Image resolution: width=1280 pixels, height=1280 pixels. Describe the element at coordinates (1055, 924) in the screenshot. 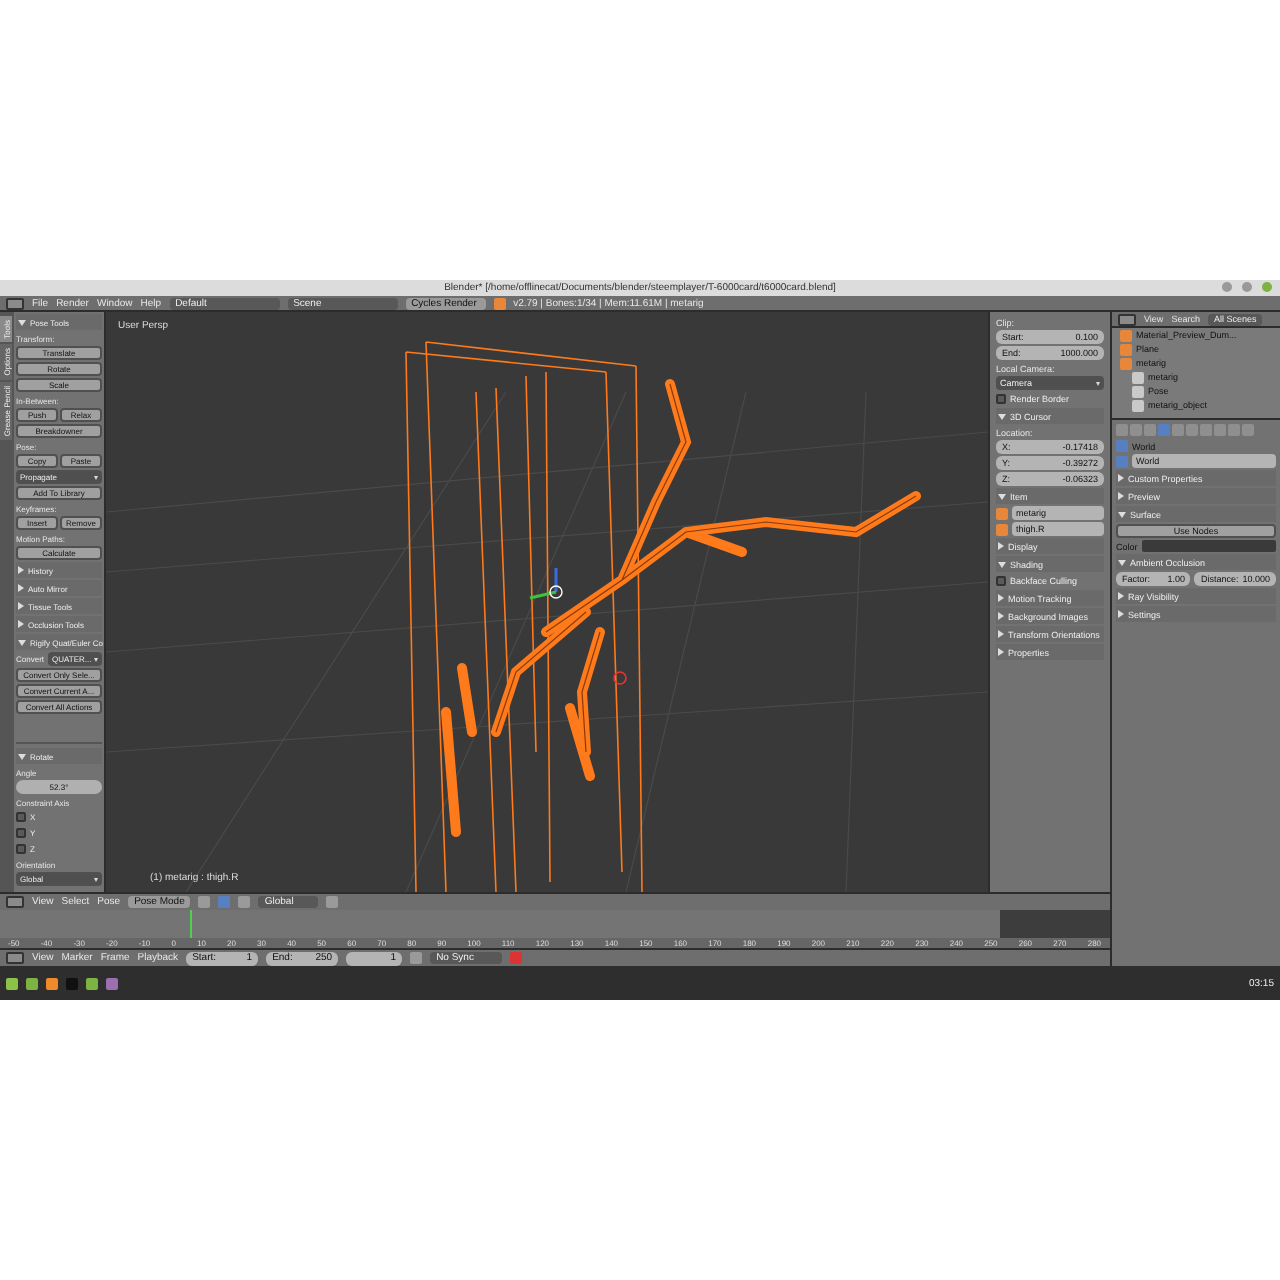

I see `out-of-range-area` at that location.